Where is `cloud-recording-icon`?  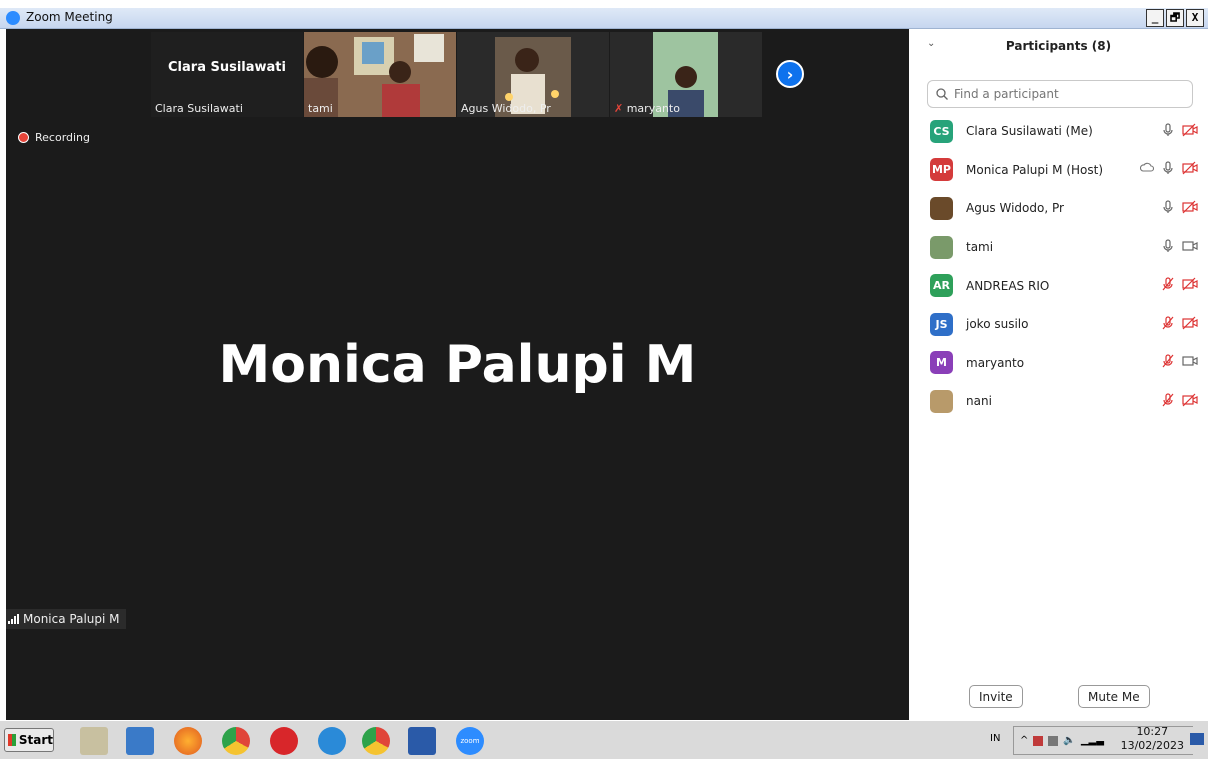
cloud-recording-icon is located at coordinates (1147, 169).